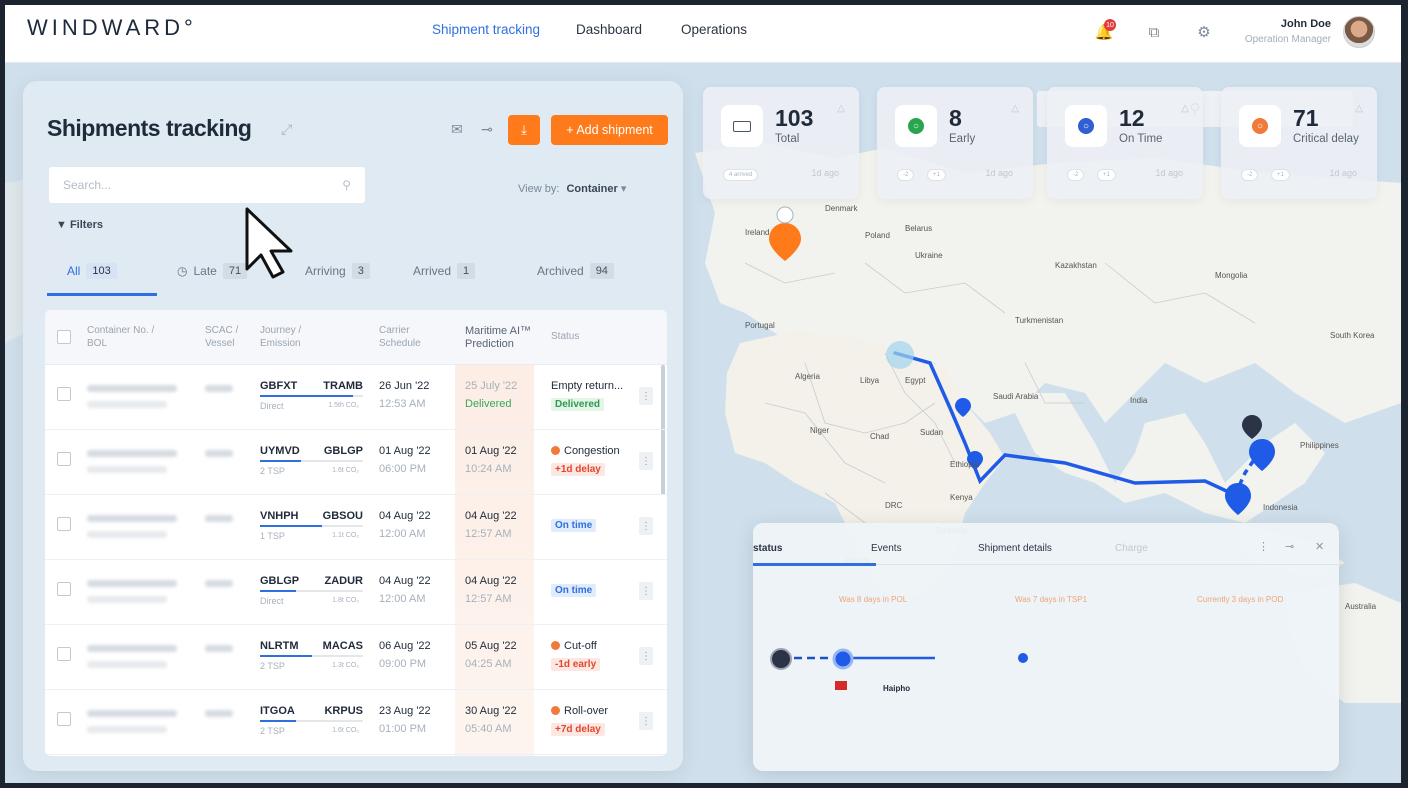  Describe the element at coordinates (346, 185) in the screenshot. I see `search-icon: ⚲` at that location.